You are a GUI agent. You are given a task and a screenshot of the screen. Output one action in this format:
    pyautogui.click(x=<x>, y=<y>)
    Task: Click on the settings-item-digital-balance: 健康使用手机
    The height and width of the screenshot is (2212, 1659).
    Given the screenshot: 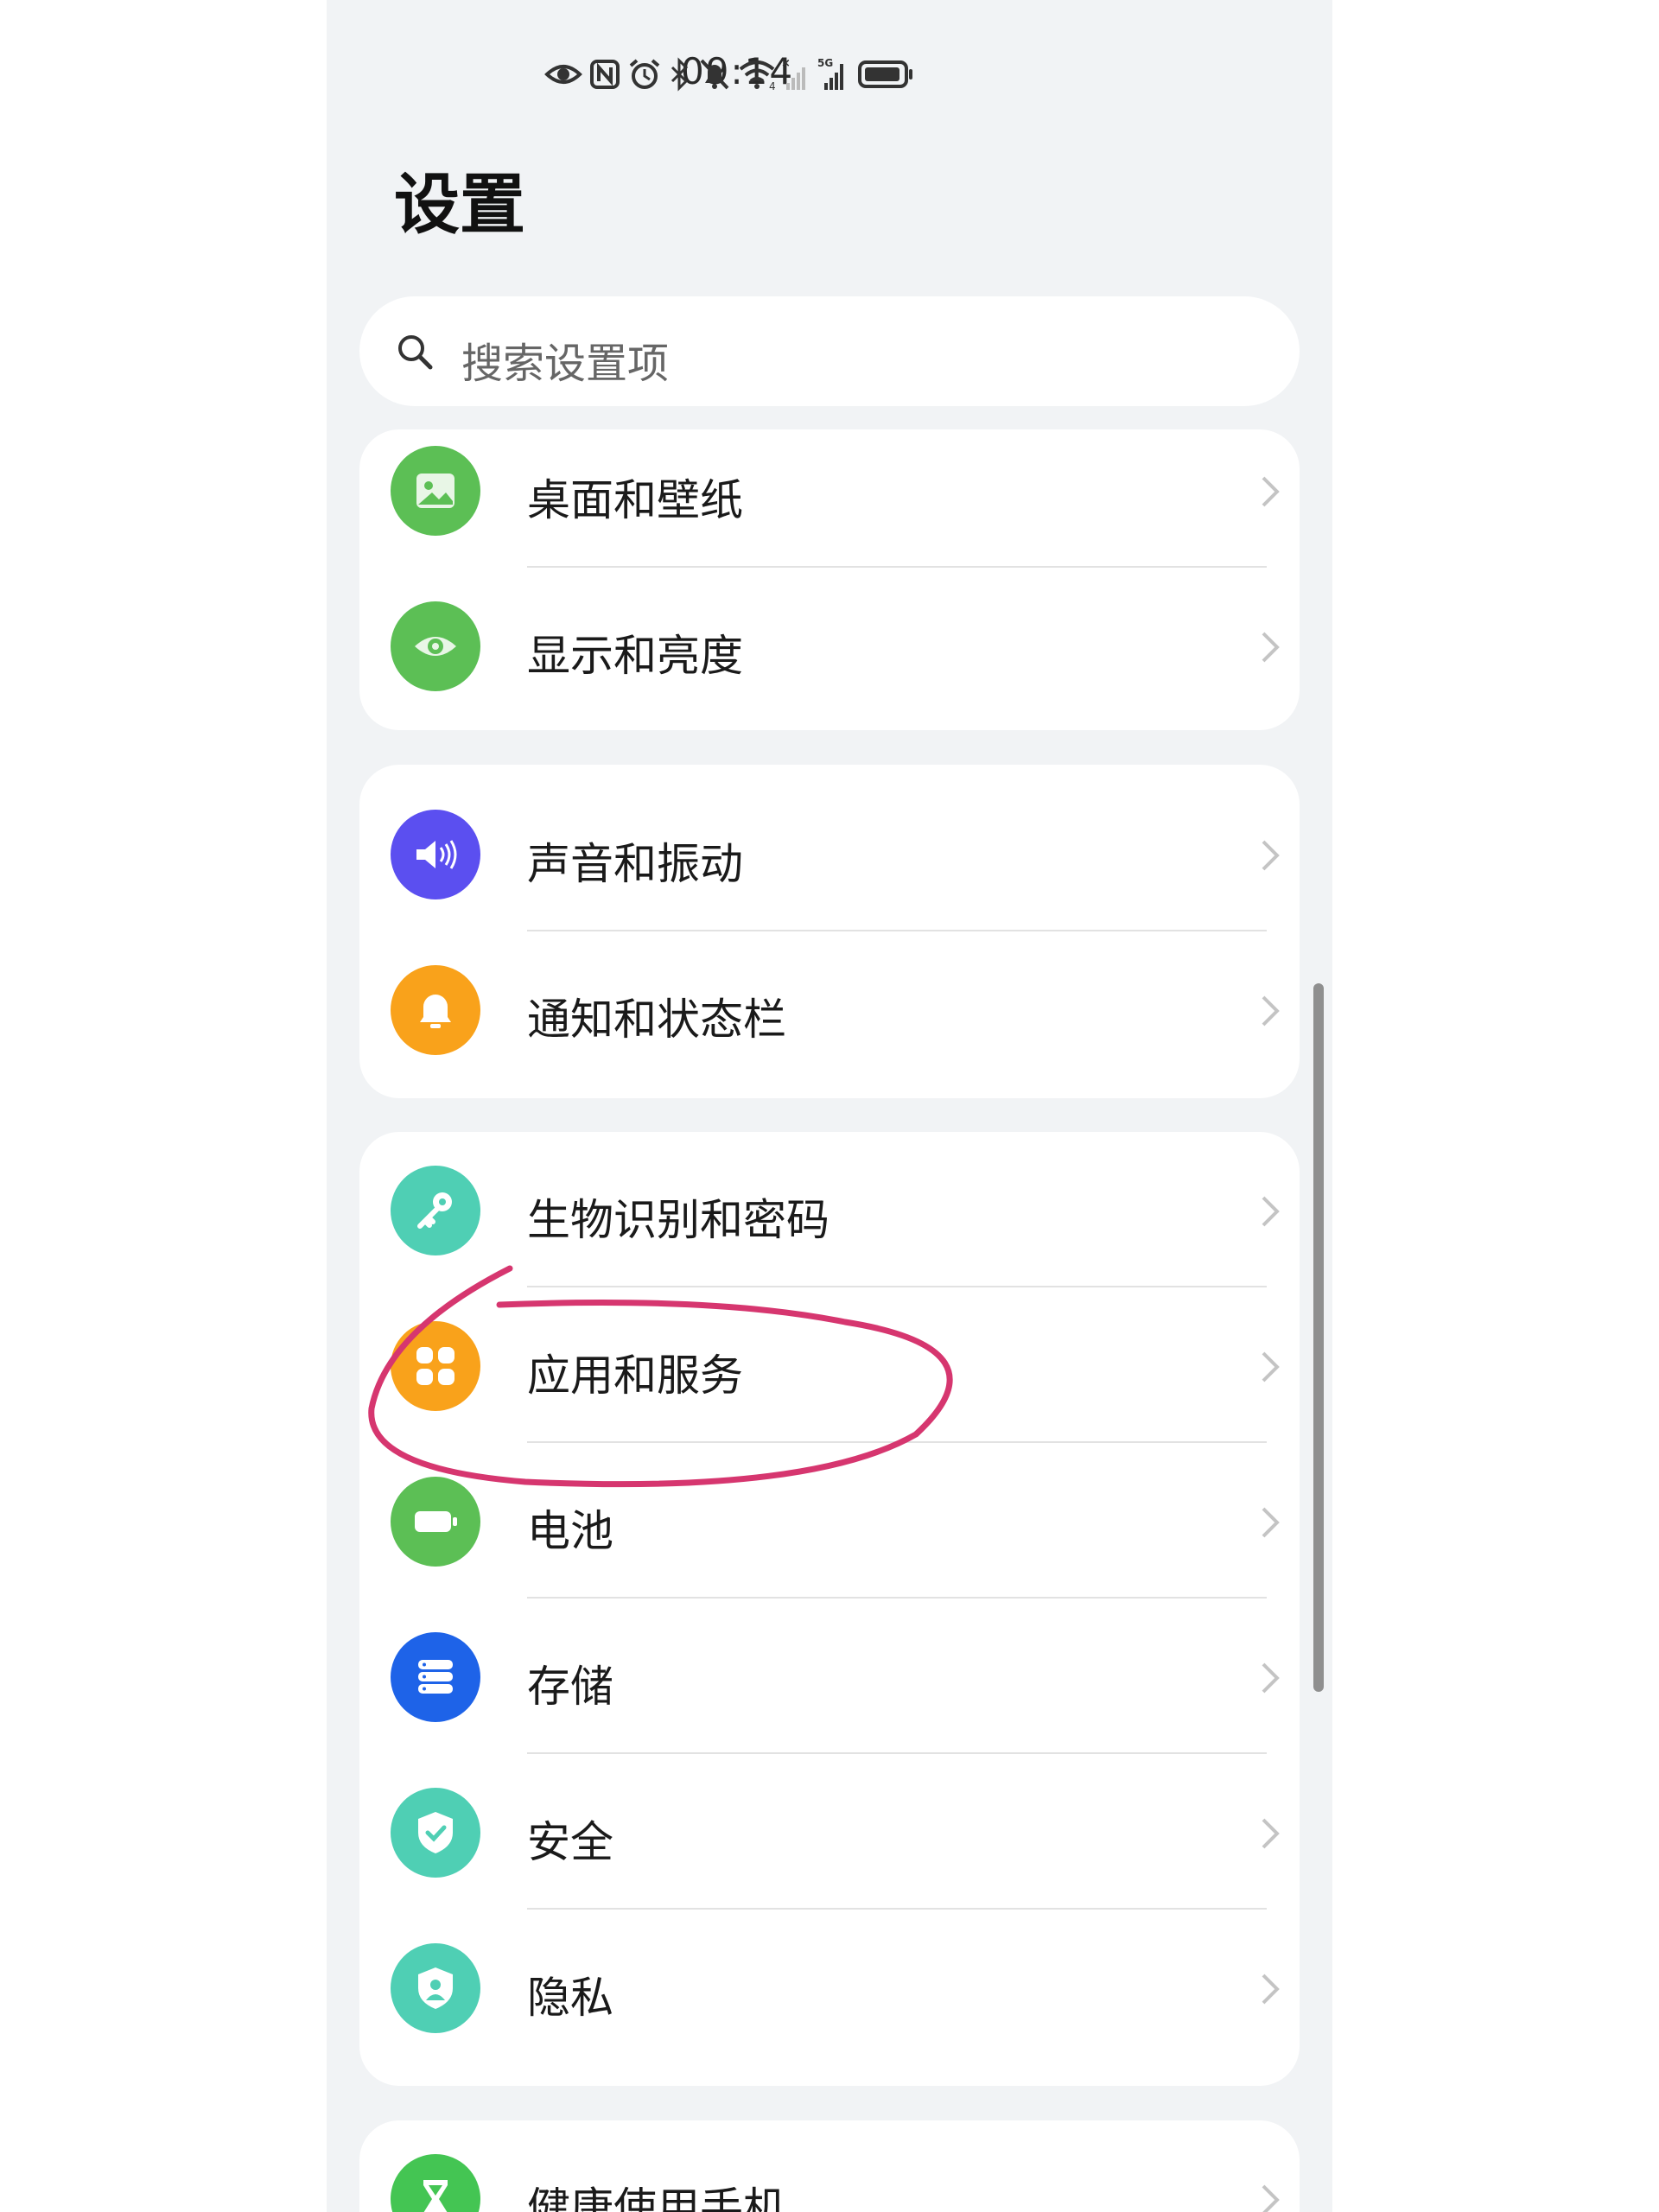 What is the action you would take?
    pyautogui.click(x=829, y=2166)
    